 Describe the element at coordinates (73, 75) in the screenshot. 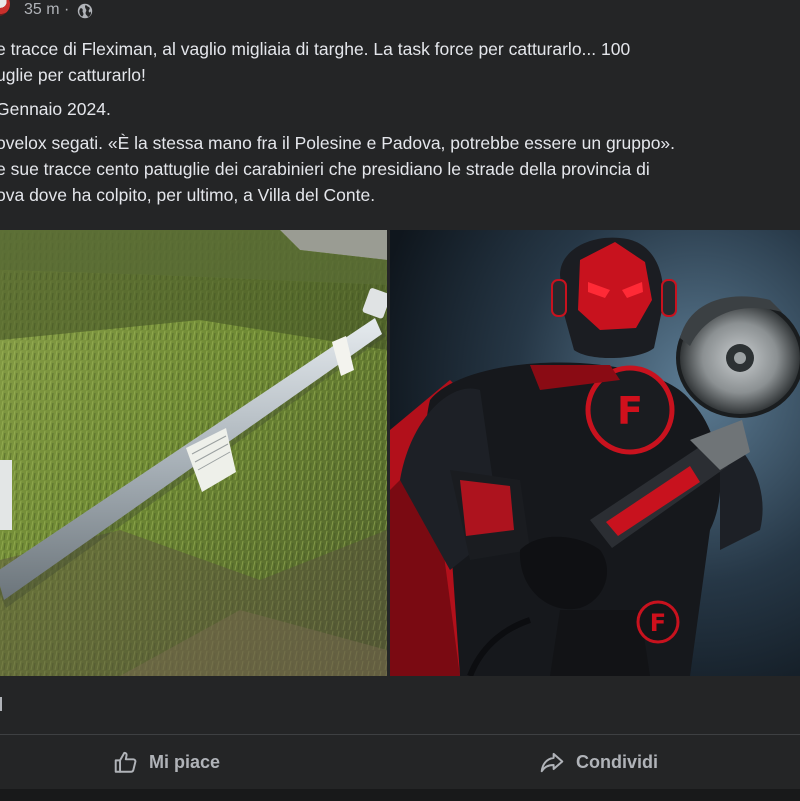

I see `post-text-line: uglie per catturarlo!` at that location.